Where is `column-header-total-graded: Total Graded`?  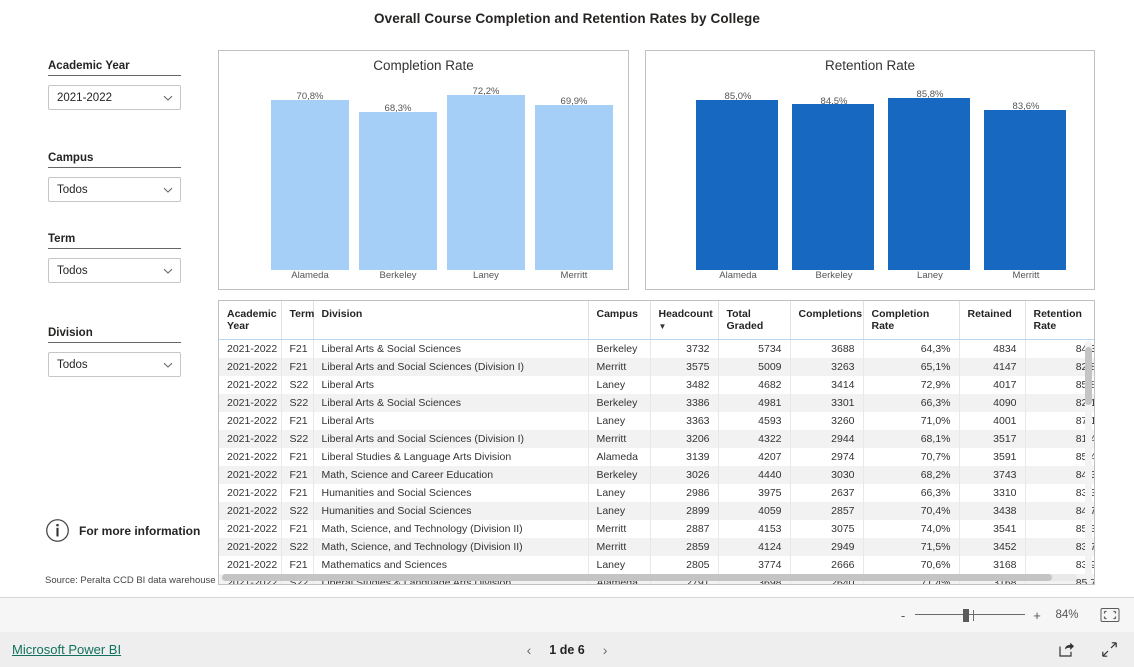 column-header-total-graded: Total Graded is located at coordinates (754, 320).